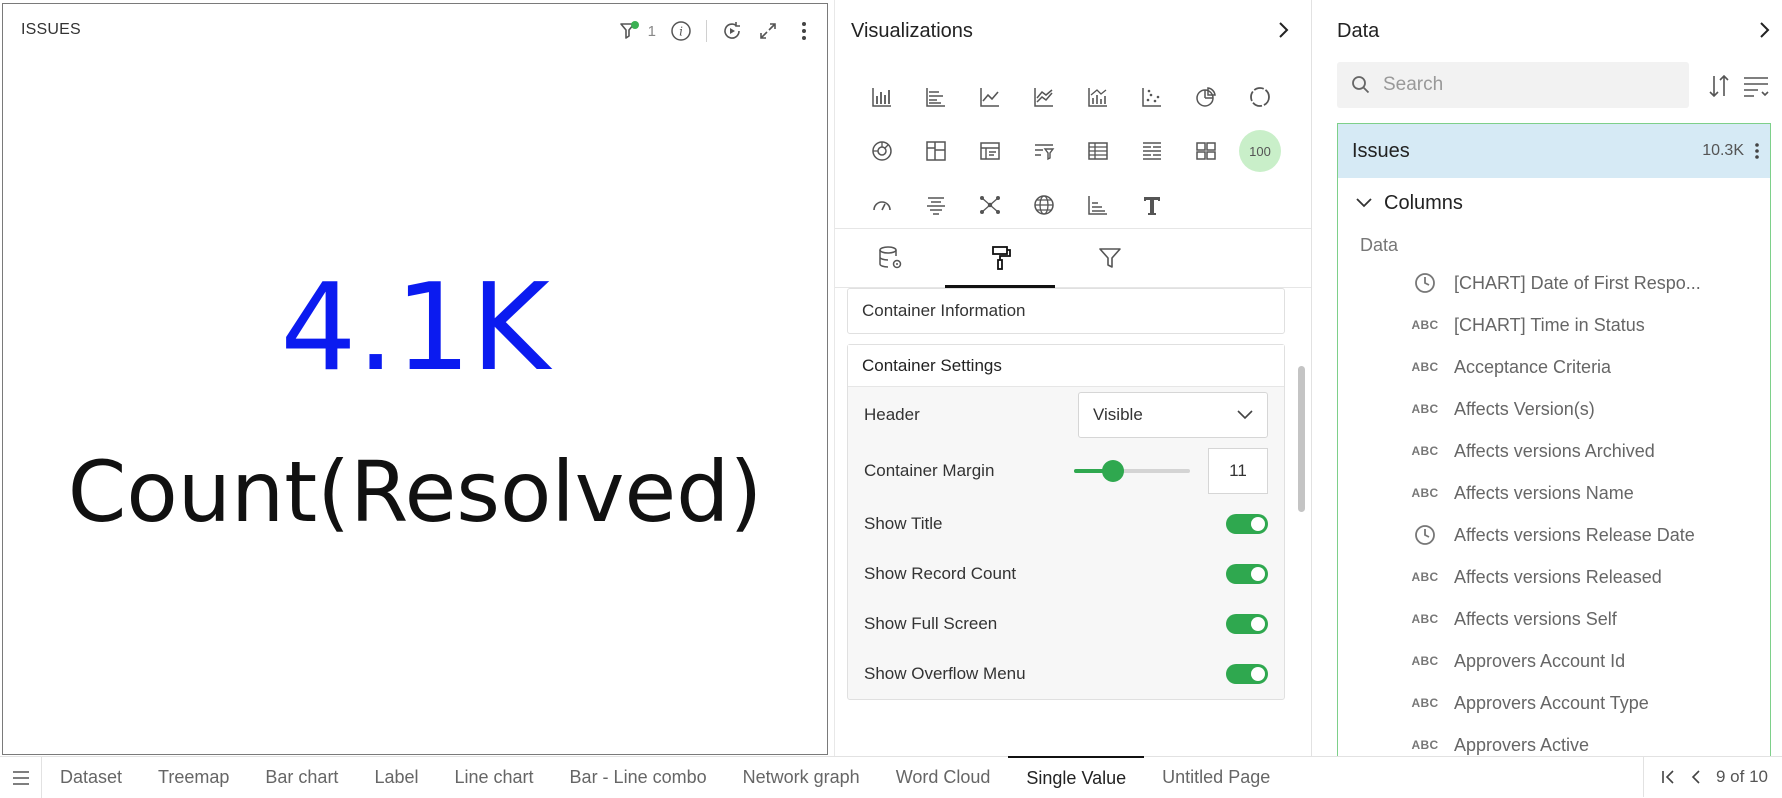 This screenshot has height=798, width=1782. I want to click on svg-text: i, so click(681, 32).